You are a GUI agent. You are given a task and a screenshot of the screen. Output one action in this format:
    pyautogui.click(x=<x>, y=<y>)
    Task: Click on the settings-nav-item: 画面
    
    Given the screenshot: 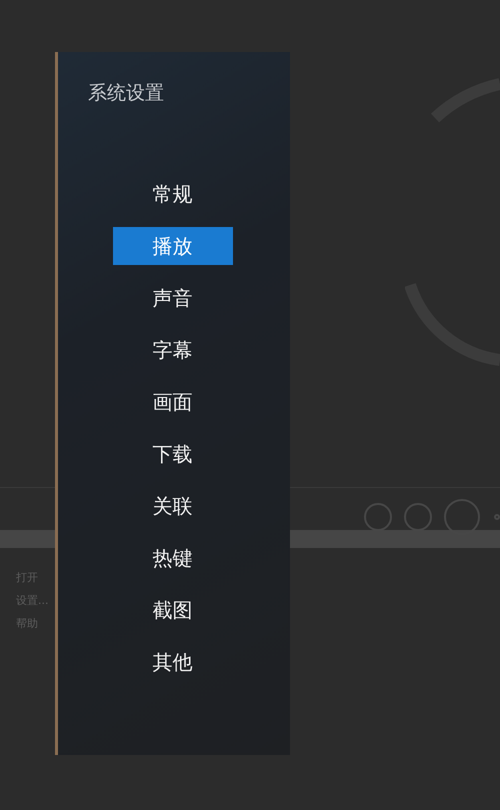 What is the action you would take?
    pyautogui.click(x=172, y=402)
    